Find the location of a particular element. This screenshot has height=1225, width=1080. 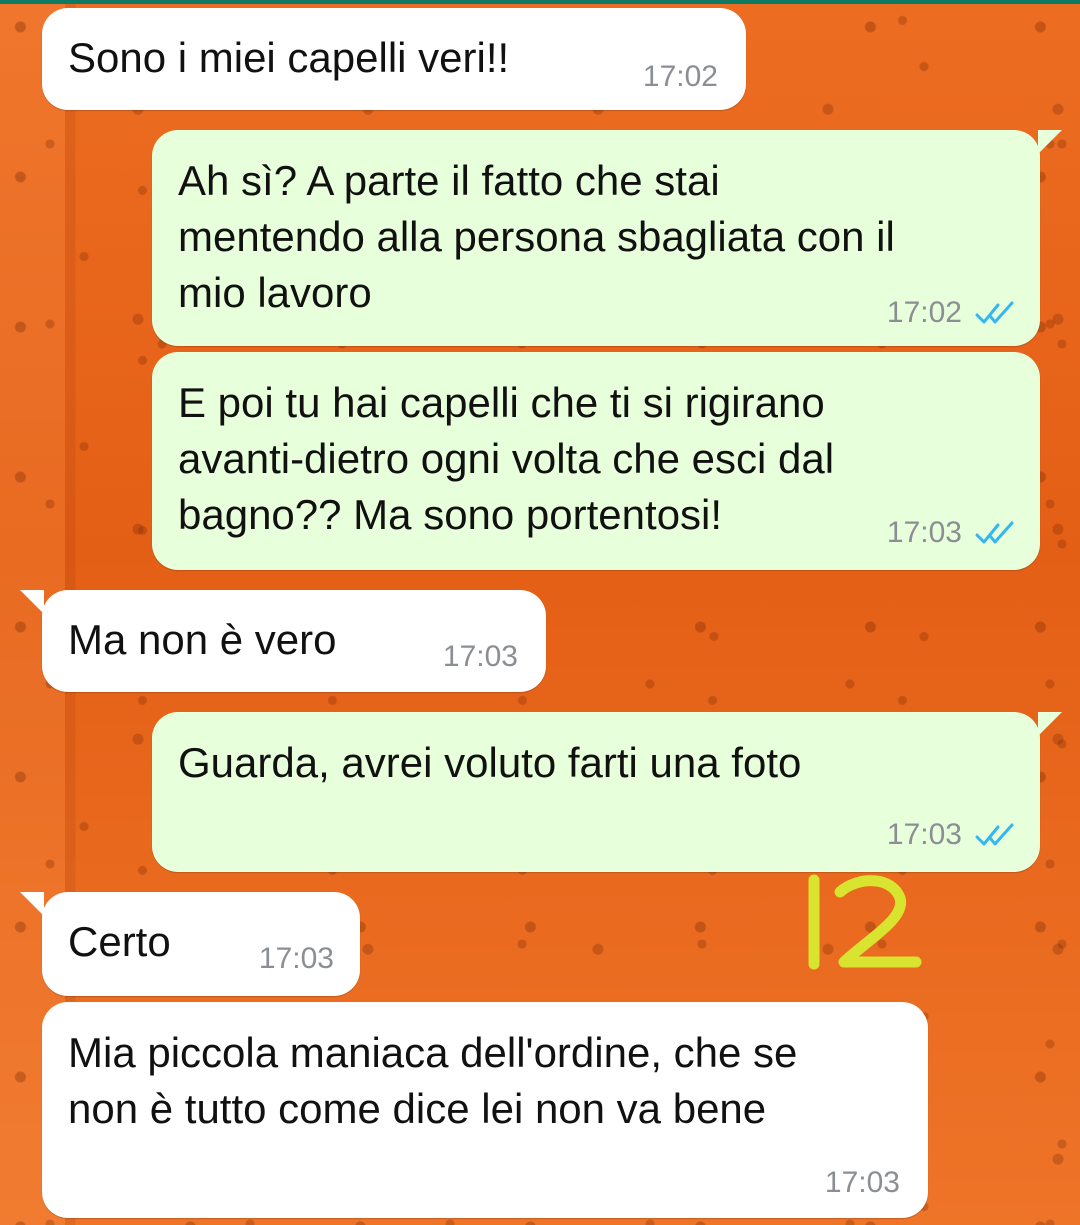

app-top-bar is located at coordinates (540, 2).